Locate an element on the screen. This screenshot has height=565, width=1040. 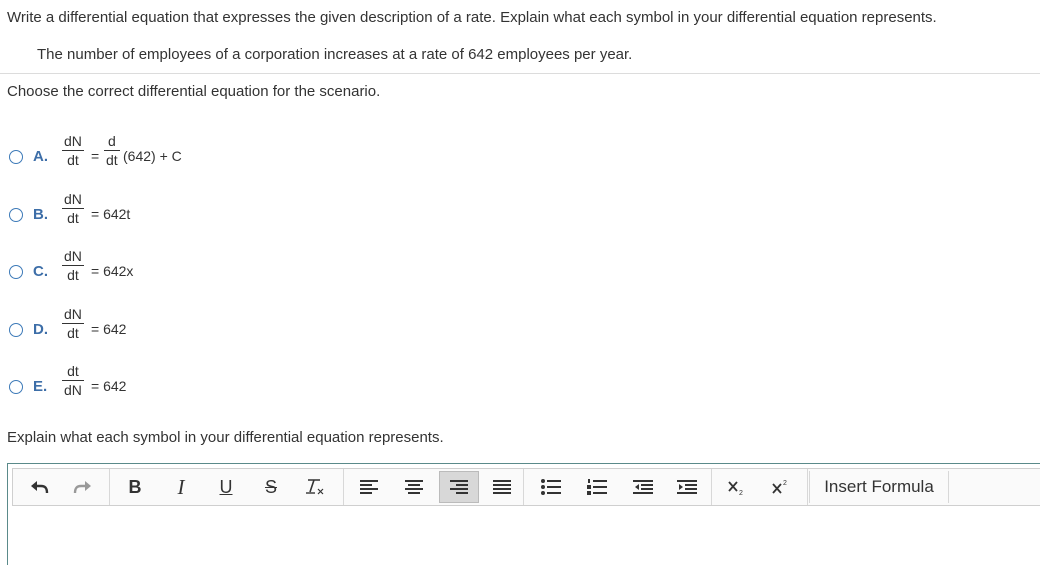
align-right-icon is located at coordinates (459, 487).